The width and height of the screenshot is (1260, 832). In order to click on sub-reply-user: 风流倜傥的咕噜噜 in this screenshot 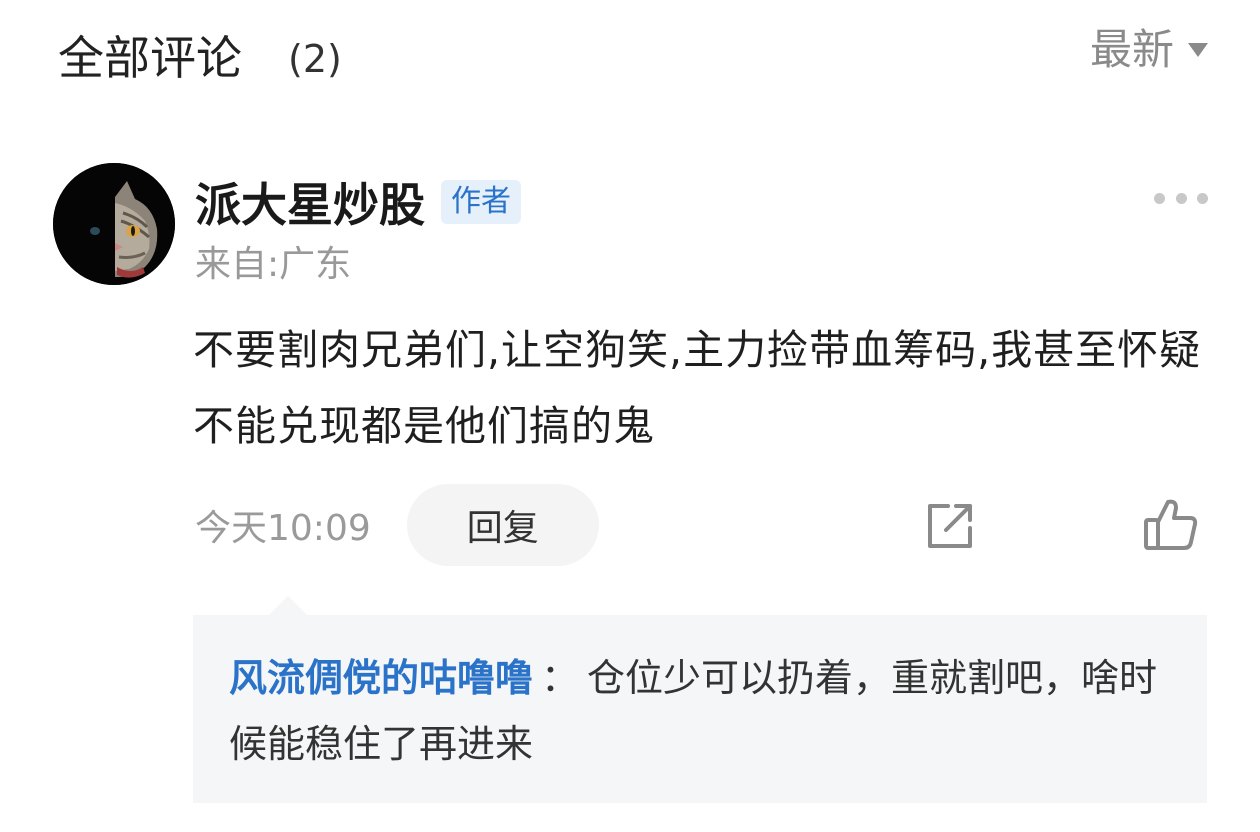, I will do `click(381, 678)`.